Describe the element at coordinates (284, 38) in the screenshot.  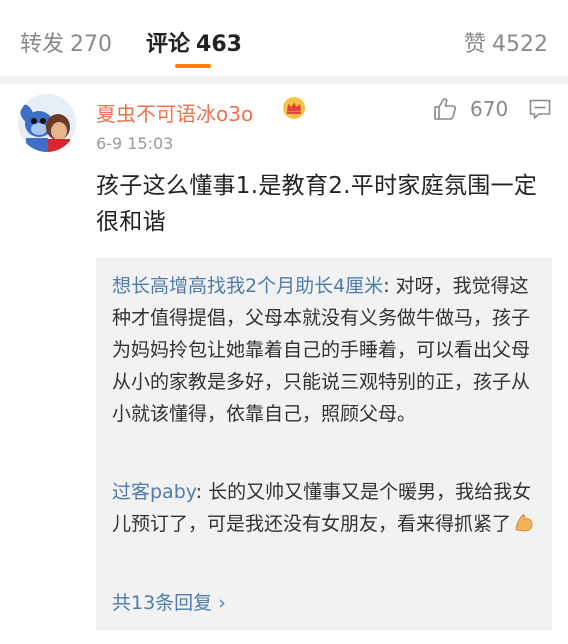
I see `comment-tabs: 转发 270 评论 463 赞 4522` at that location.